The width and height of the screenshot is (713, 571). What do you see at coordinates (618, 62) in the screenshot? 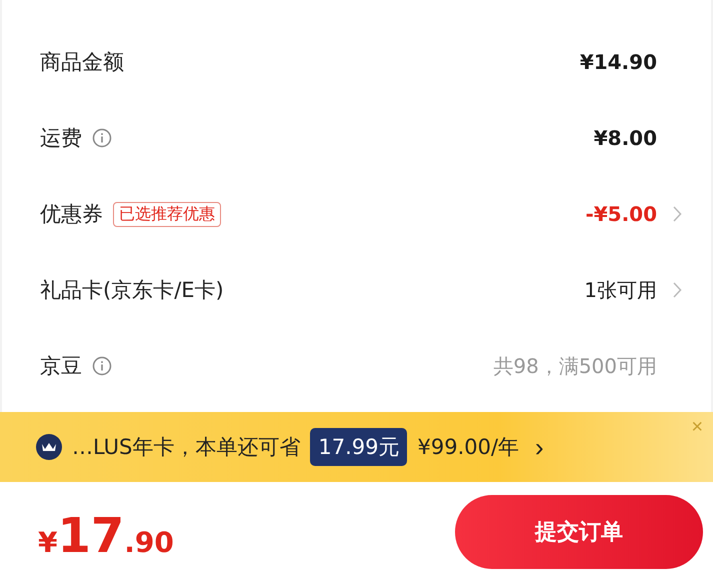
I see `row-value: ¥14.90` at bounding box center [618, 62].